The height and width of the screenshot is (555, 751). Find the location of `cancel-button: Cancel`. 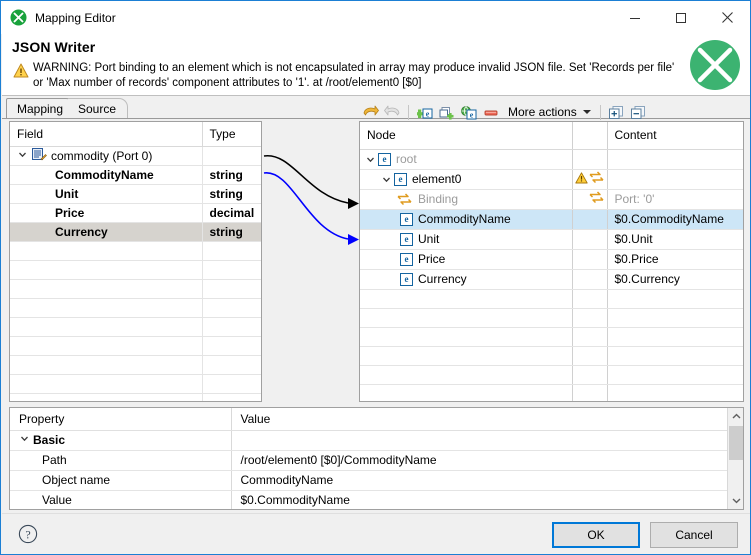

cancel-button: Cancel is located at coordinates (694, 535).